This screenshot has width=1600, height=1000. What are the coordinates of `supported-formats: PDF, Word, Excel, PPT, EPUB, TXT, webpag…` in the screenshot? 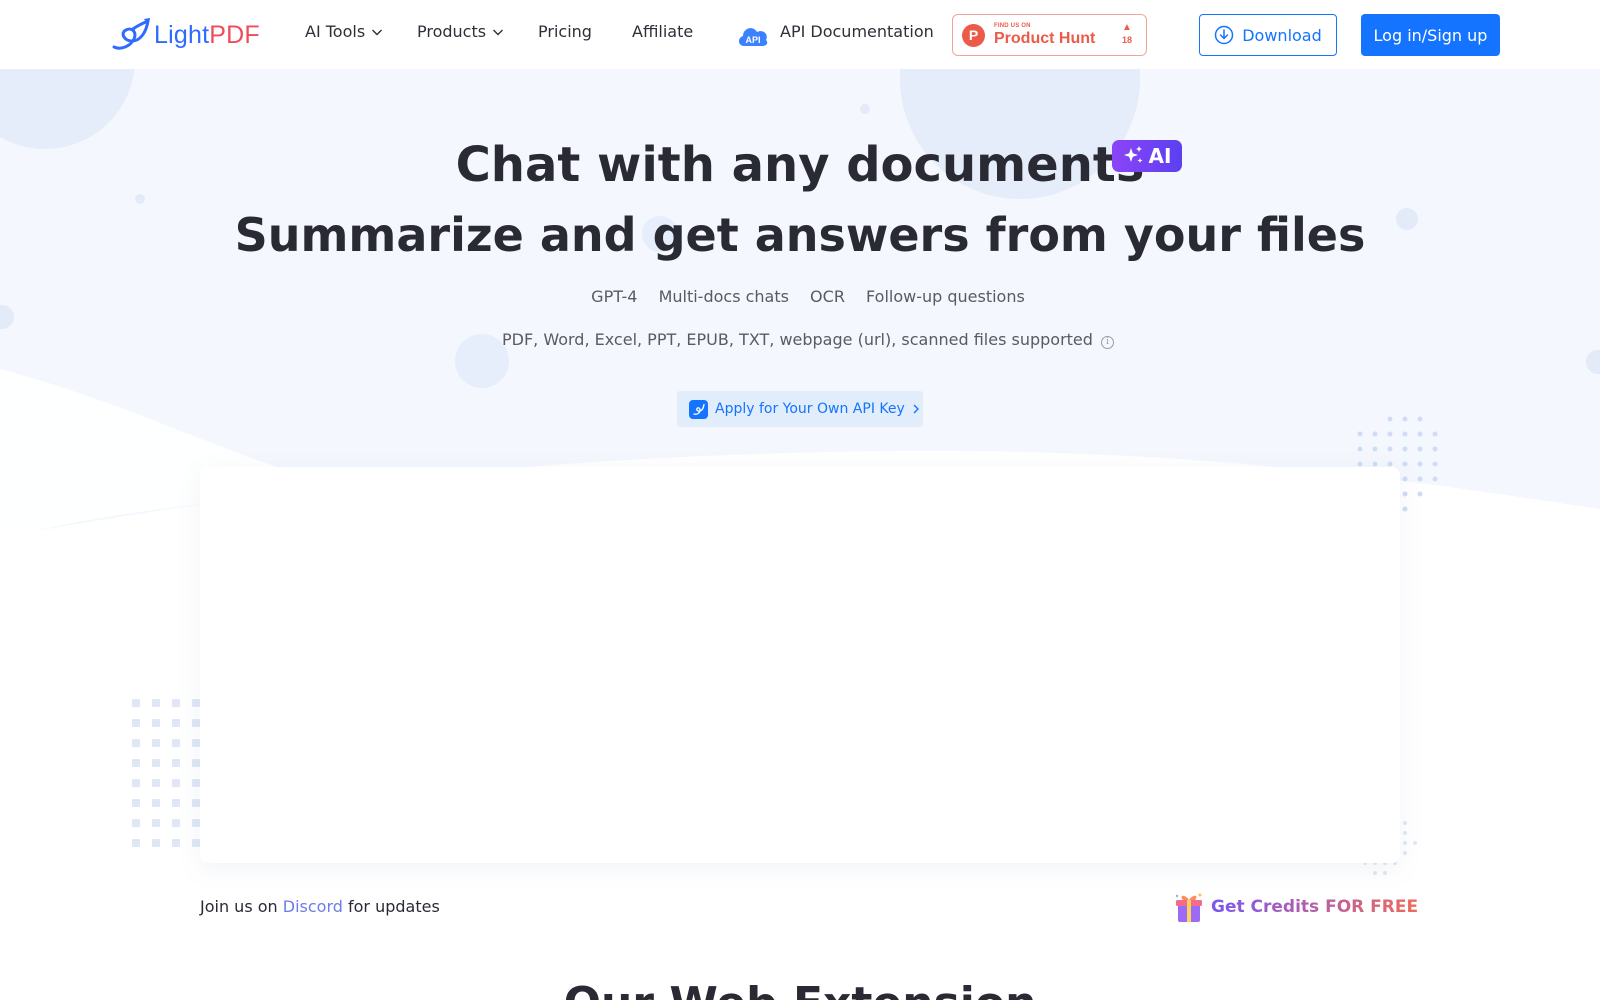 It's located at (800, 339).